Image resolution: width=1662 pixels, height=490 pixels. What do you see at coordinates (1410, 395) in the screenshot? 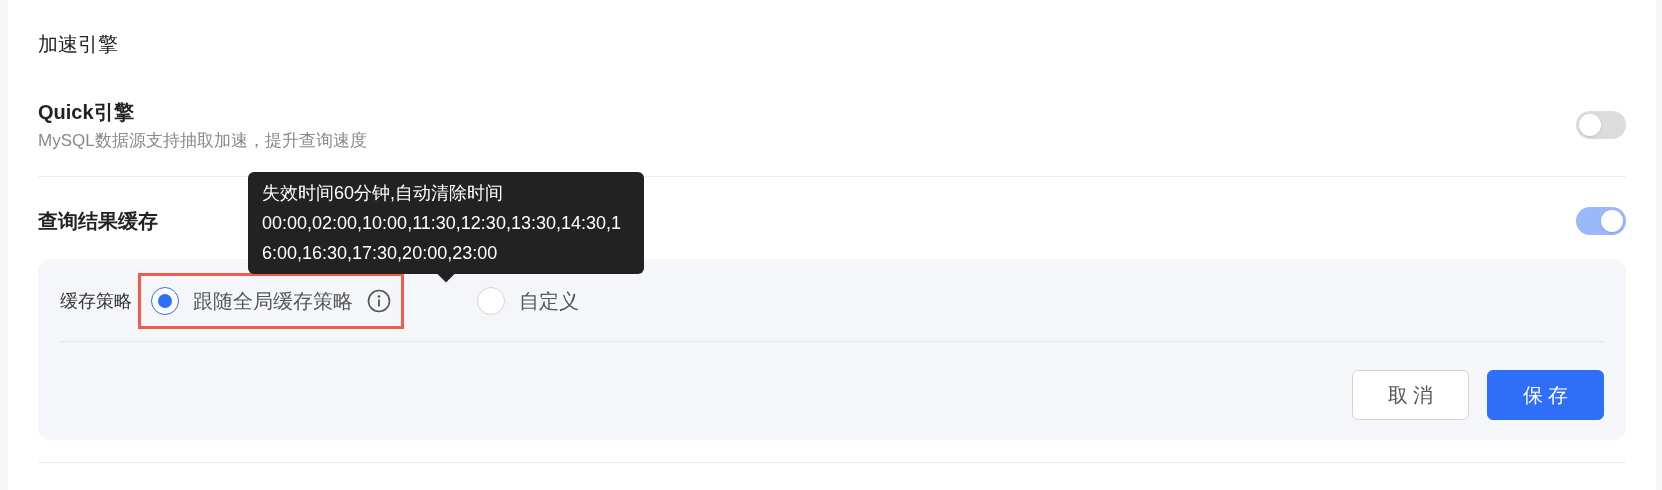
I see `cancel-button: 取 消` at bounding box center [1410, 395].